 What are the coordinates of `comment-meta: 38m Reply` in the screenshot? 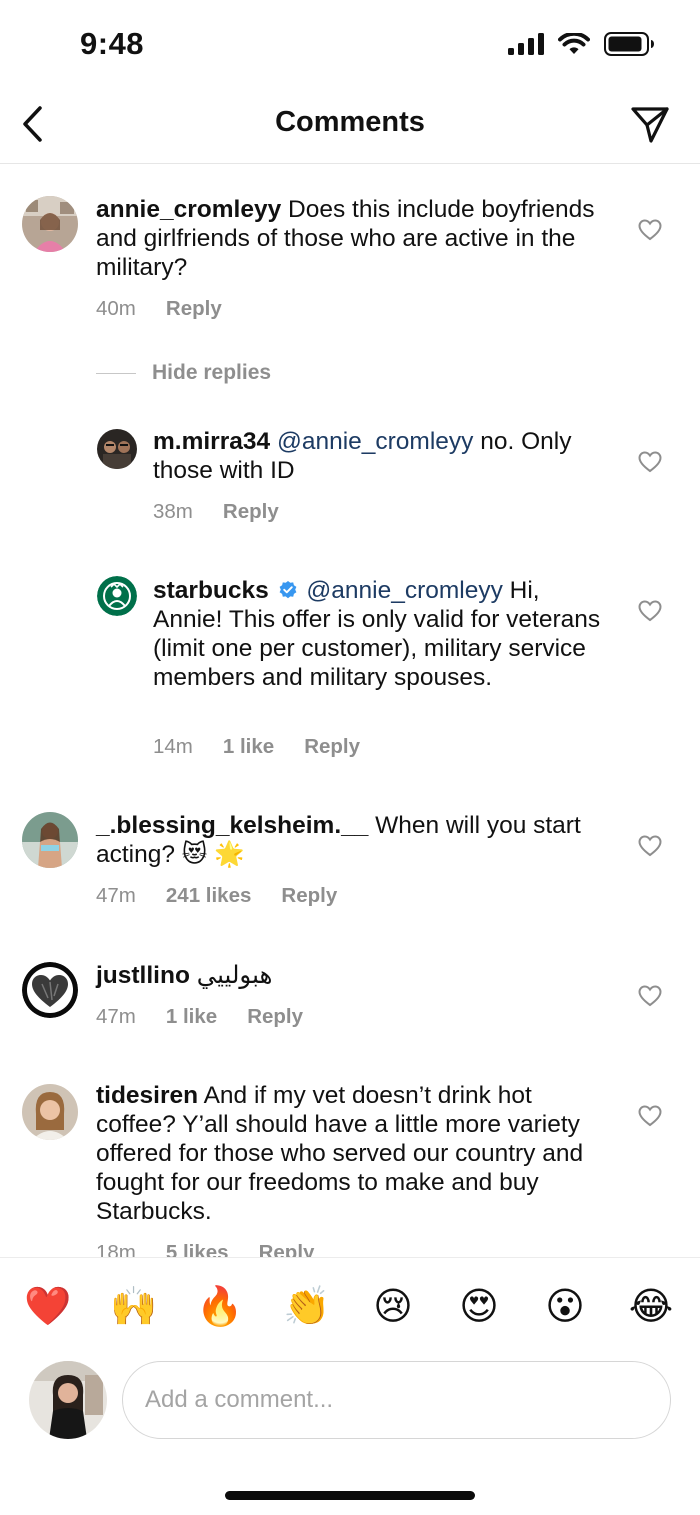 It's located at (216, 512).